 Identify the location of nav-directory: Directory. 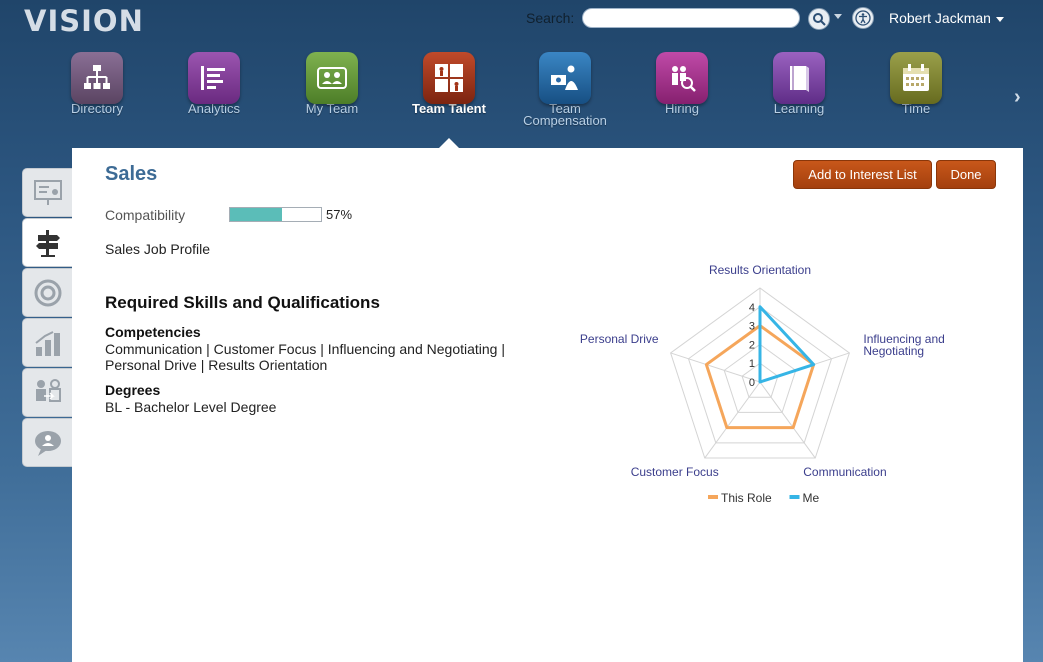
(97, 84).